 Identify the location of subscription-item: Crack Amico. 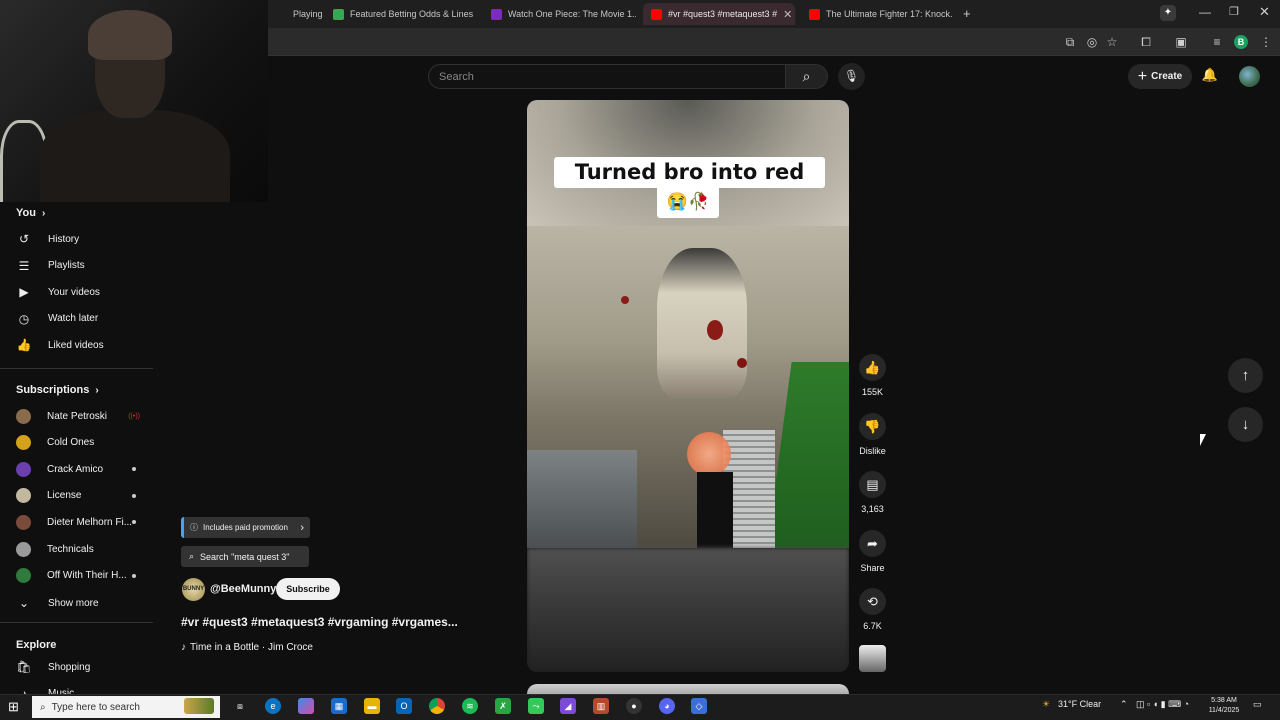
(86, 469).